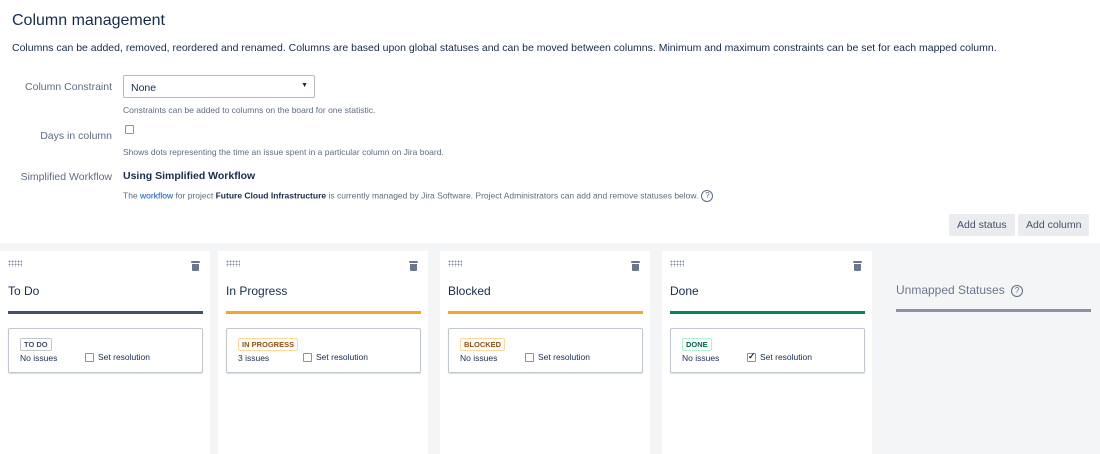 This screenshot has width=1100, height=454. I want to click on unmapped-statuses-label: Unmapped Statuses, so click(950, 290).